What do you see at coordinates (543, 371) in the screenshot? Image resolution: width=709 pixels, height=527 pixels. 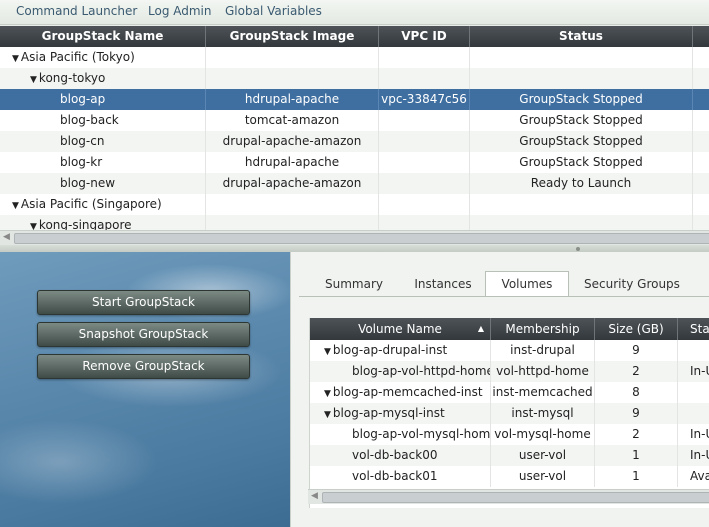 I see `volume-membership: vol-httpd-home` at bounding box center [543, 371].